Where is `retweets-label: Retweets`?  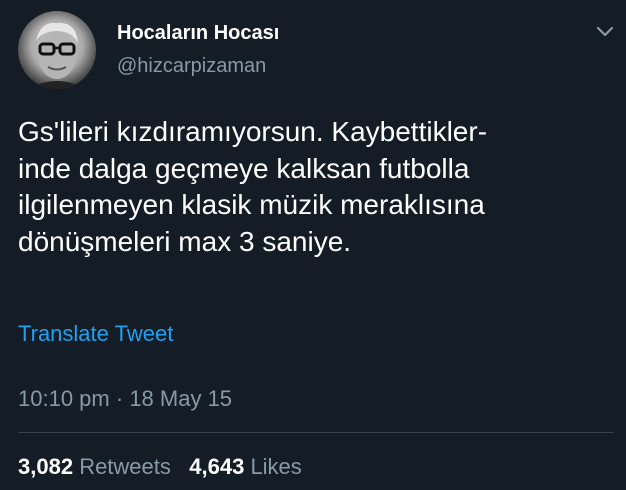 retweets-label: Retweets is located at coordinates (125, 466).